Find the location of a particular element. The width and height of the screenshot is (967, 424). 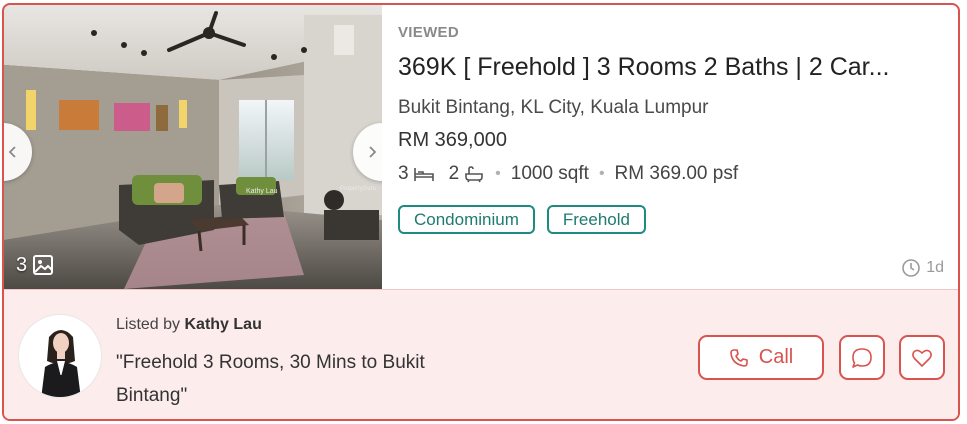

photo-count-badge: 3 is located at coordinates (35, 265).